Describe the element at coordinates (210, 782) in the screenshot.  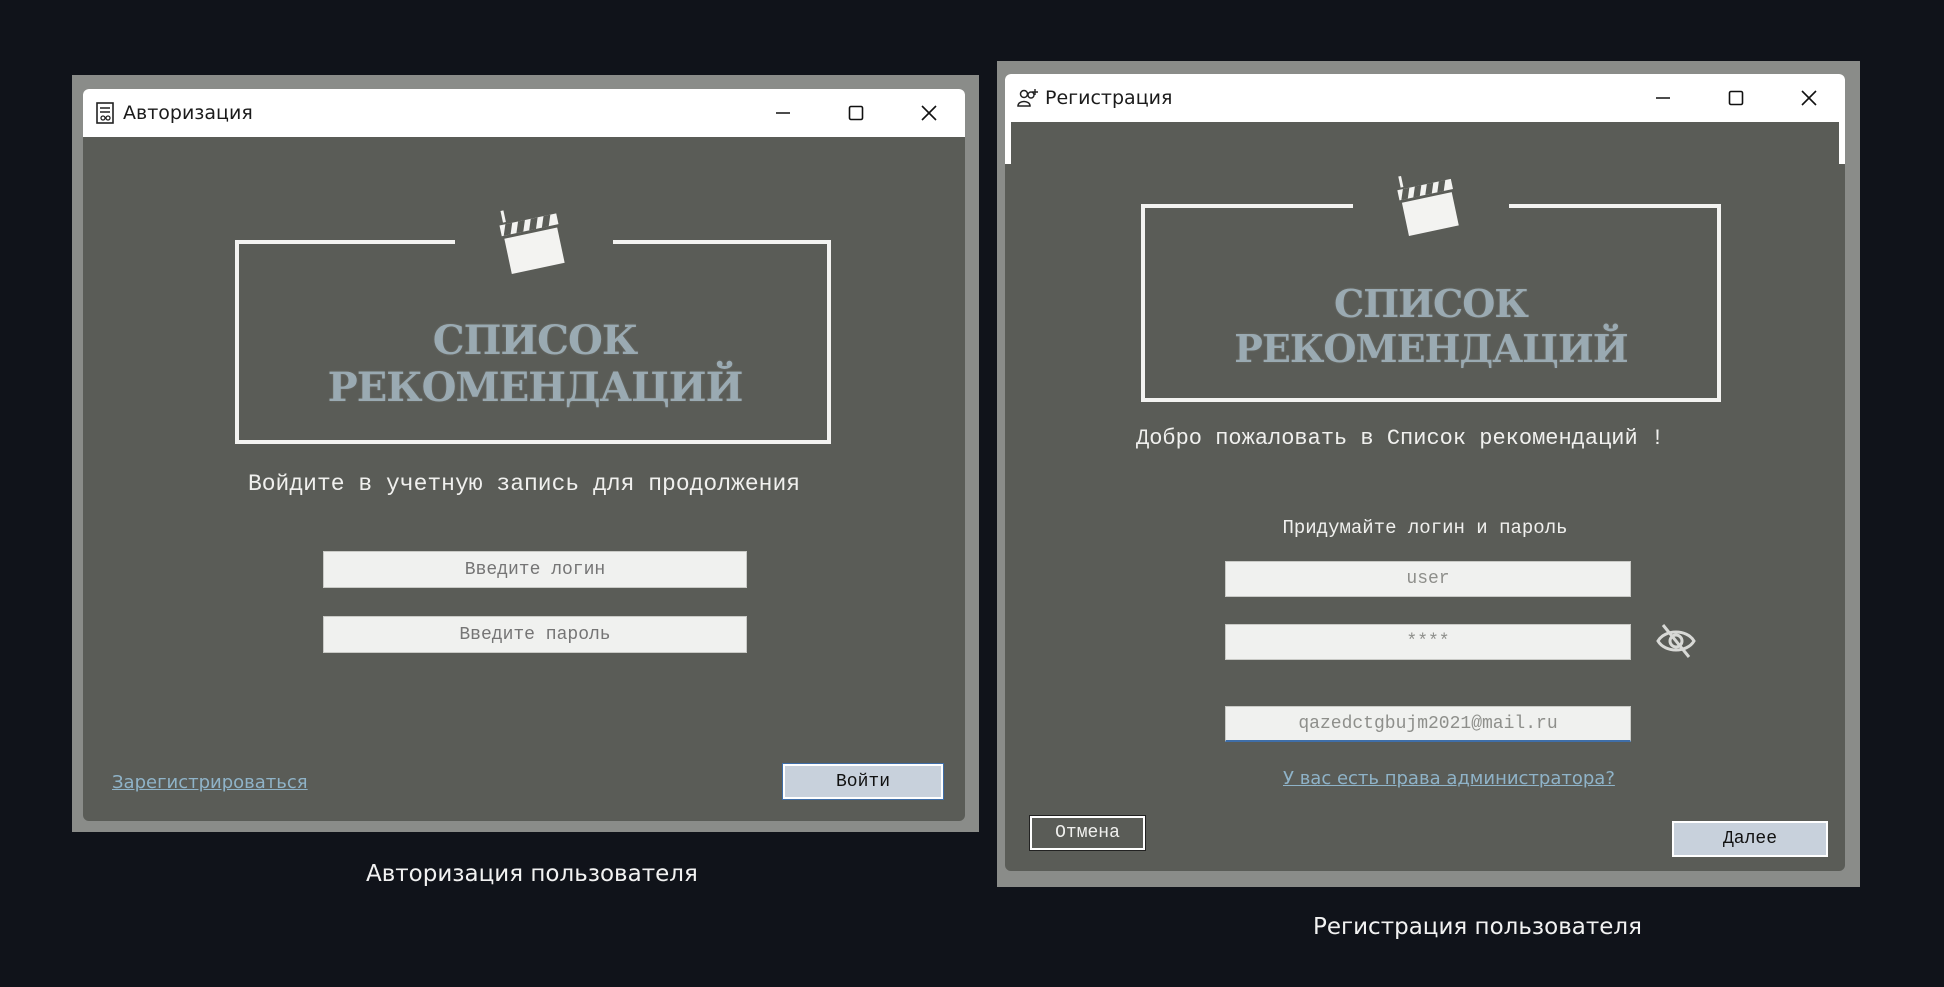
I see `register-link: Зарегистрироваться` at that location.